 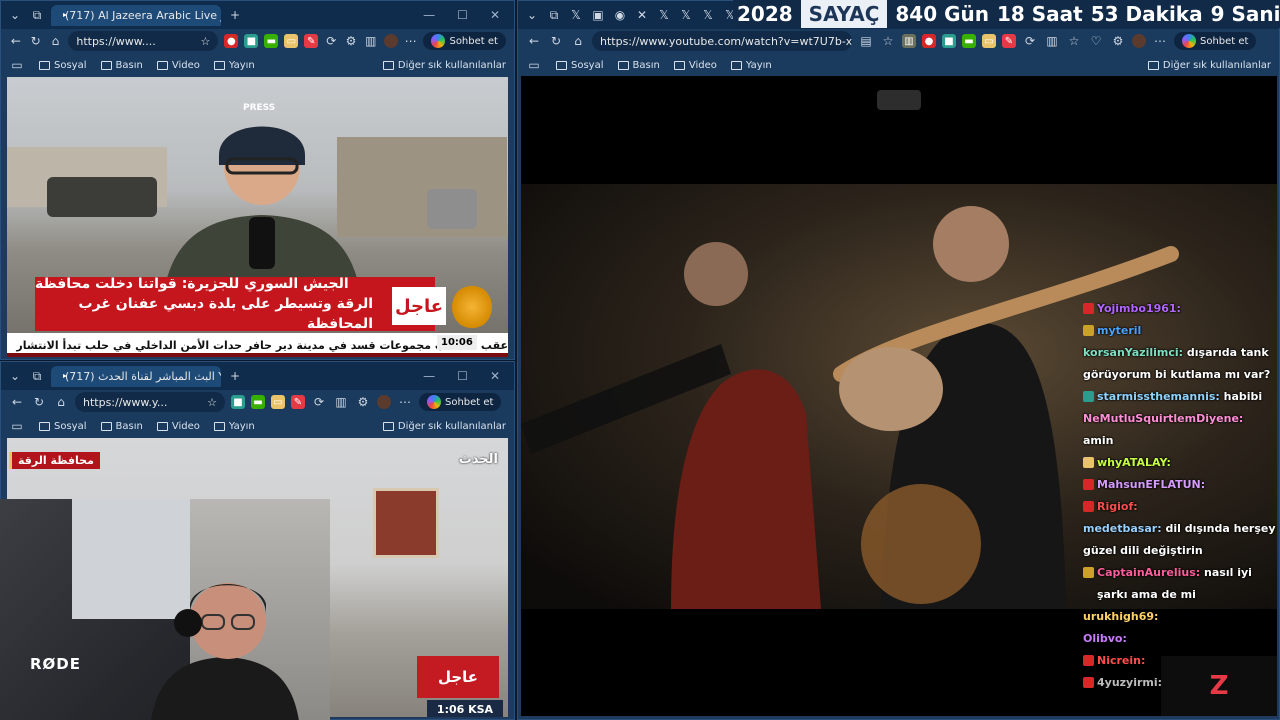 What do you see at coordinates (1133, 352) in the screenshot?
I see `chat-username: korsanYazilimci:` at bounding box center [1133, 352].